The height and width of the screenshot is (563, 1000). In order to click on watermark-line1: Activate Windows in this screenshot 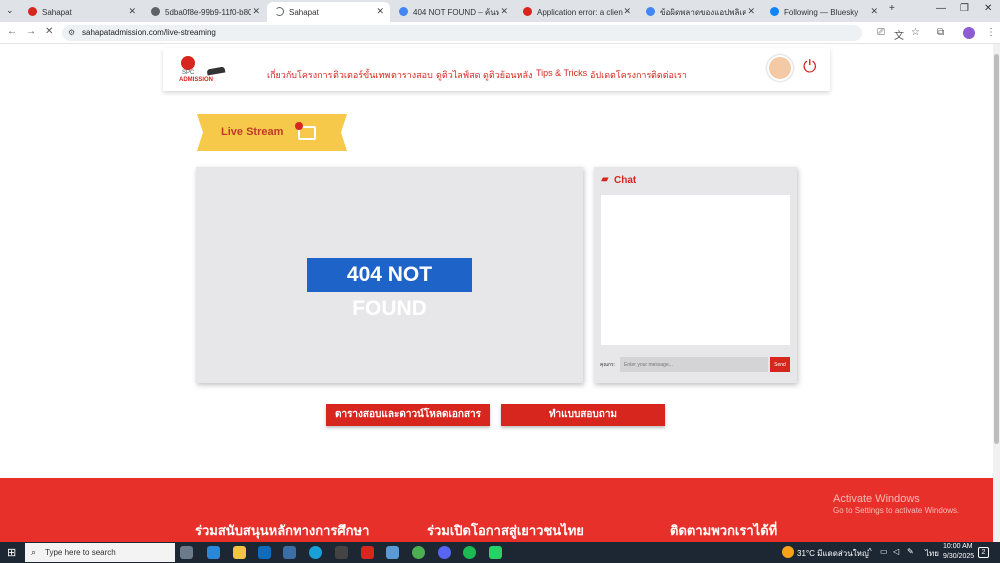, I will do `click(876, 499)`.